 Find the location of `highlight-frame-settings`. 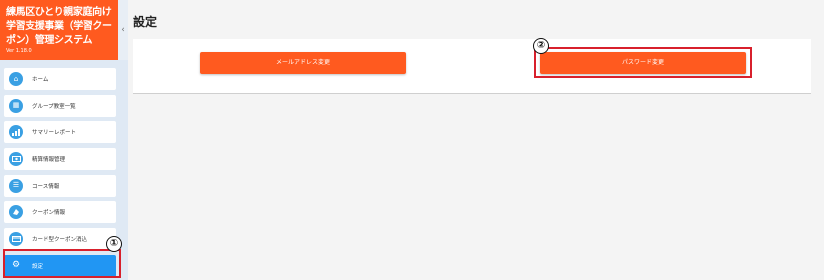

highlight-frame-settings is located at coordinates (62, 263).